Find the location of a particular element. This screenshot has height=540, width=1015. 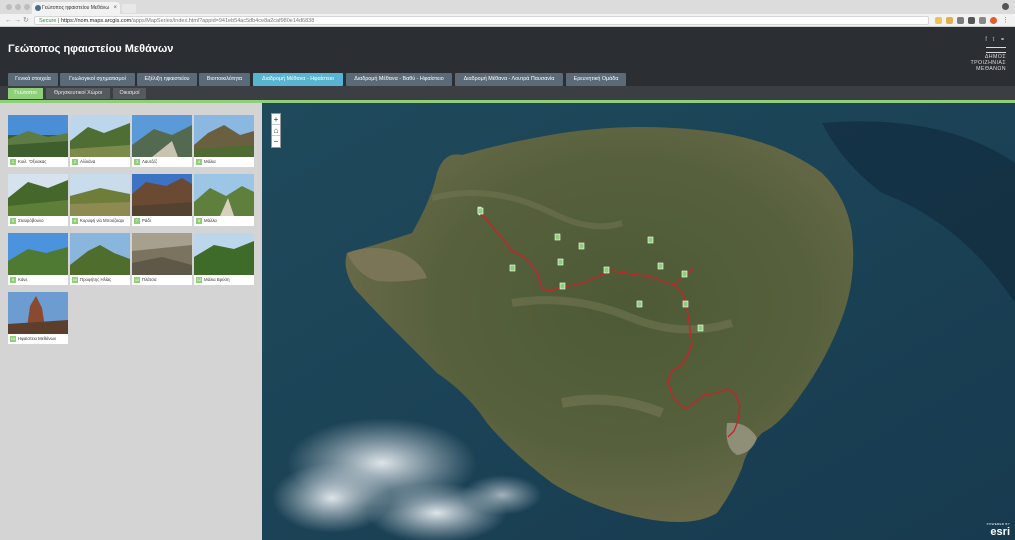

place-caption: Λαυτζέζ is located at coordinates (150, 161).